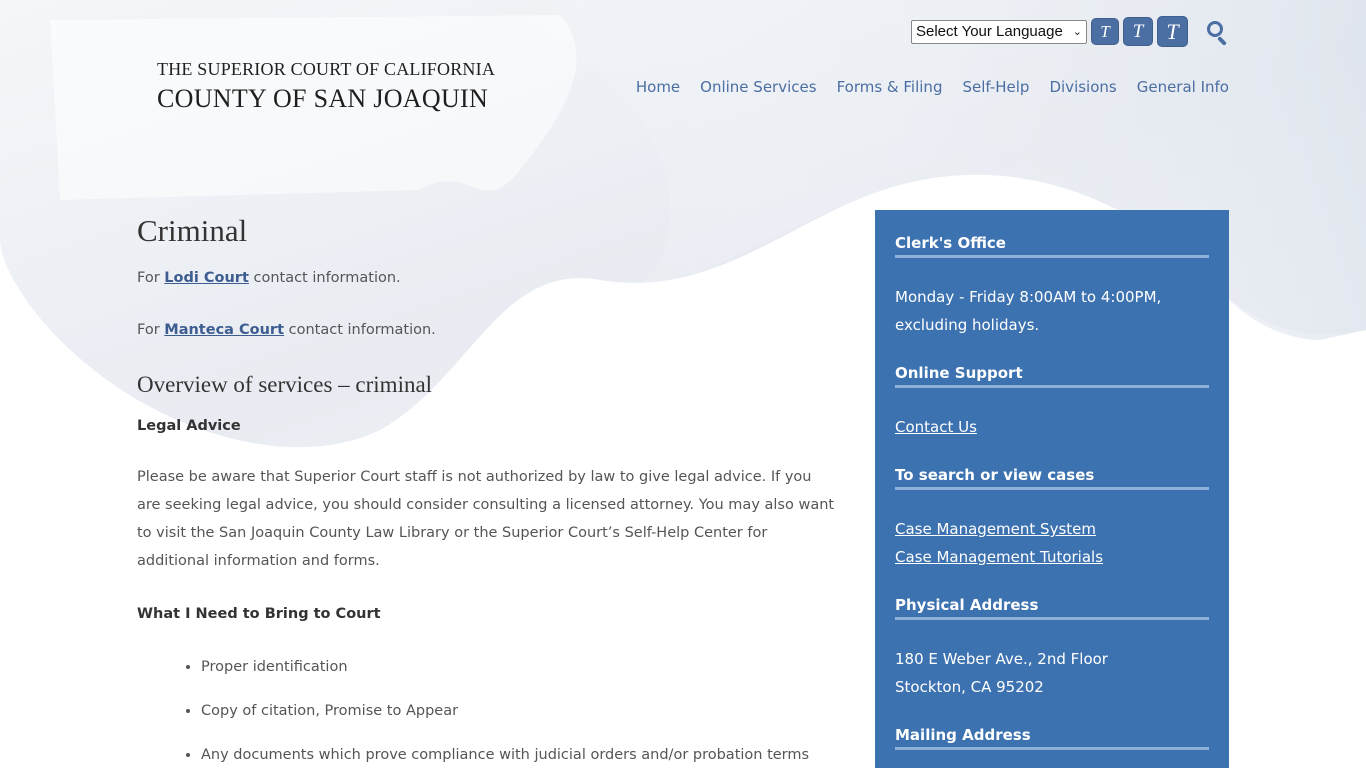 This screenshot has width=1366, height=768. Describe the element at coordinates (995, 87) in the screenshot. I see `nav-self-help: Self-Help` at that location.